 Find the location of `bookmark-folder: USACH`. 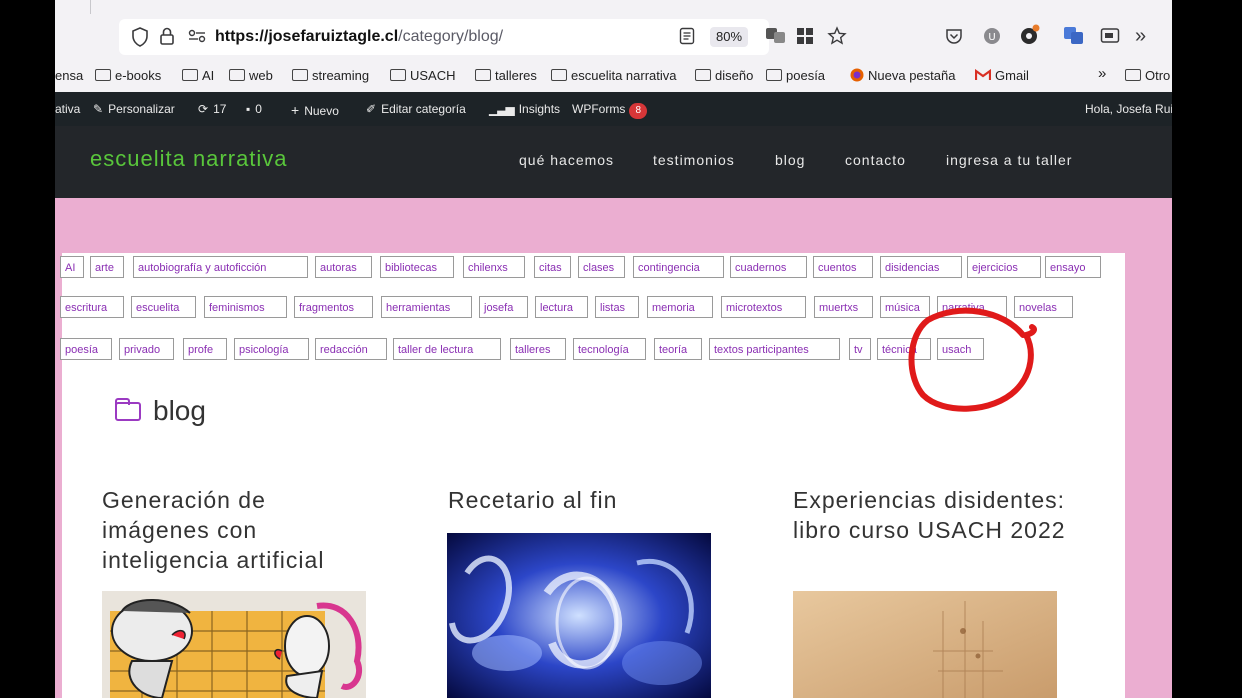

bookmark-folder: USACH is located at coordinates (423, 75).